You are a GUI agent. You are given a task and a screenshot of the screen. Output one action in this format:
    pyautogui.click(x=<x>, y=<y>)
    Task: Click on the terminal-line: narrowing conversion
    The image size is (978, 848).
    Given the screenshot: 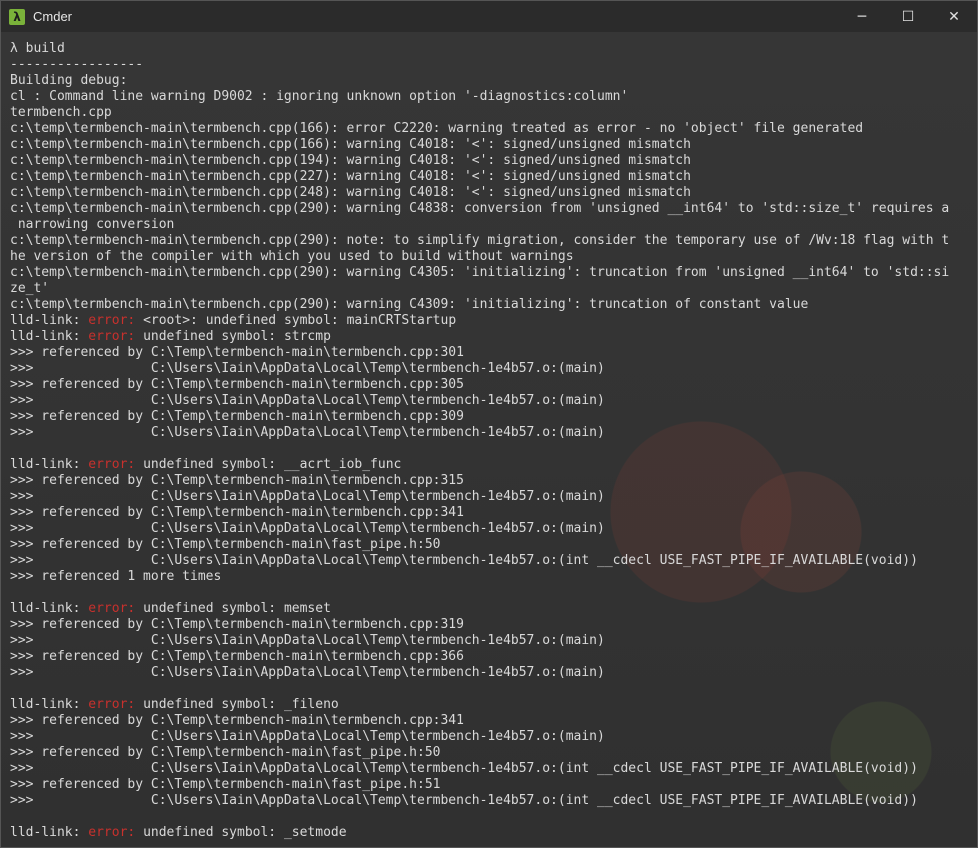 What is the action you would take?
    pyautogui.click(x=92, y=224)
    